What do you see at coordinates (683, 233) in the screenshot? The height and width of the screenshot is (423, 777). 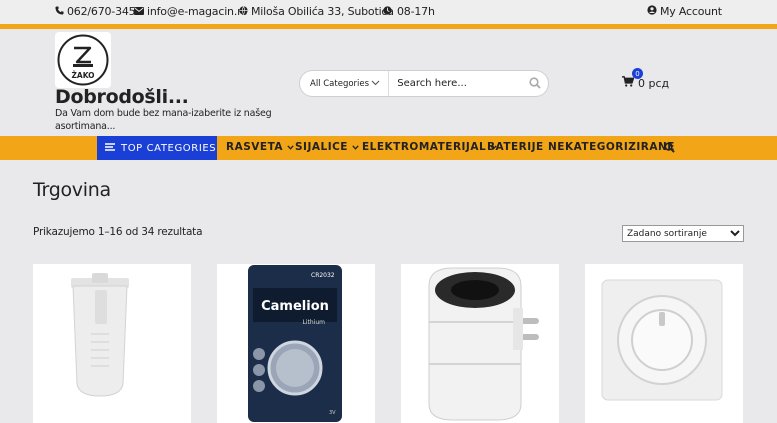 I see `sort-select: Zadano sortiranje` at bounding box center [683, 233].